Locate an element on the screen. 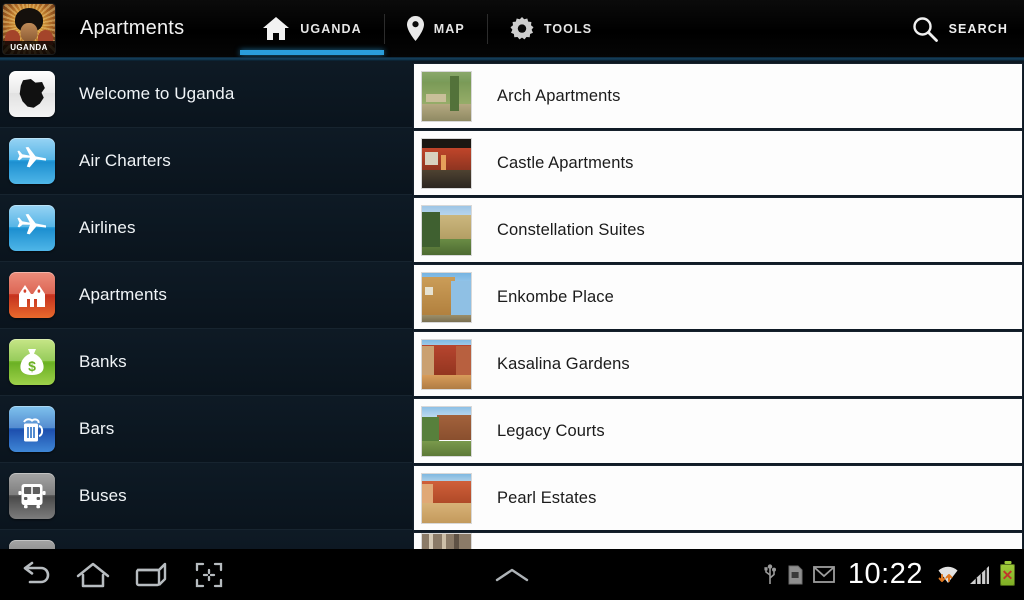  house-icon is located at coordinates (32, 295).